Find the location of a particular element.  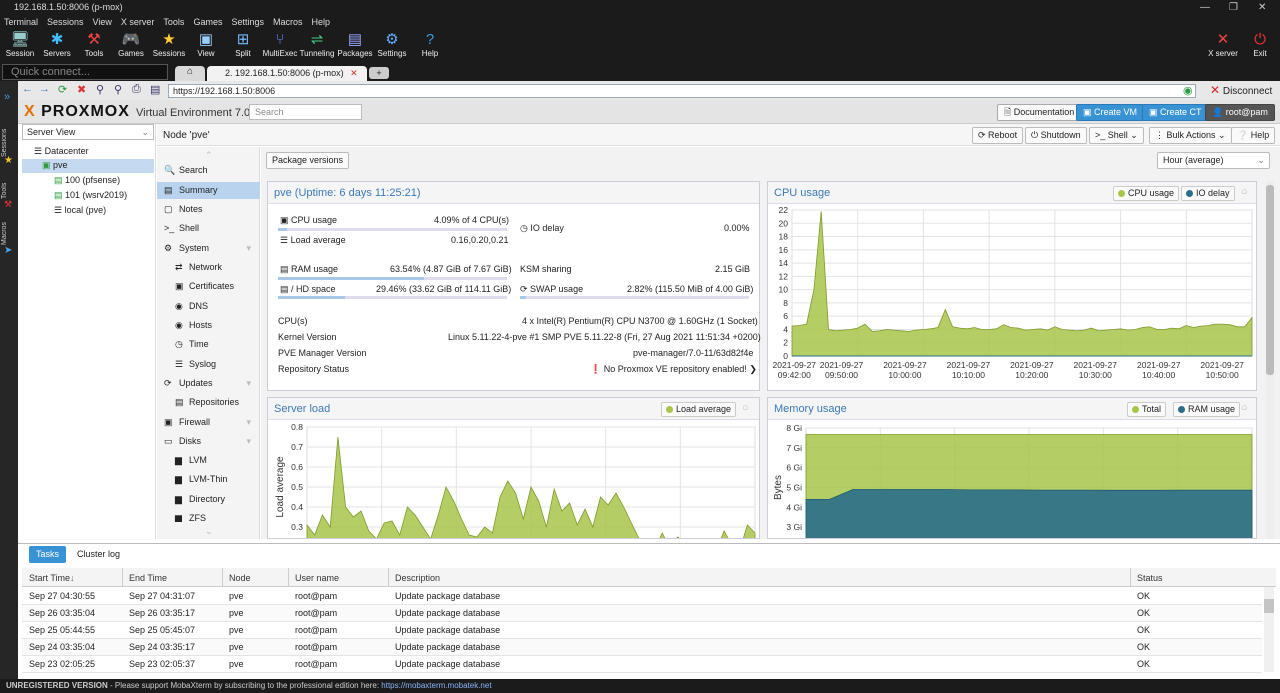

bulk-actions-button: ⋮ Bulk Actions ⌄ is located at coordinates (1190, 135).